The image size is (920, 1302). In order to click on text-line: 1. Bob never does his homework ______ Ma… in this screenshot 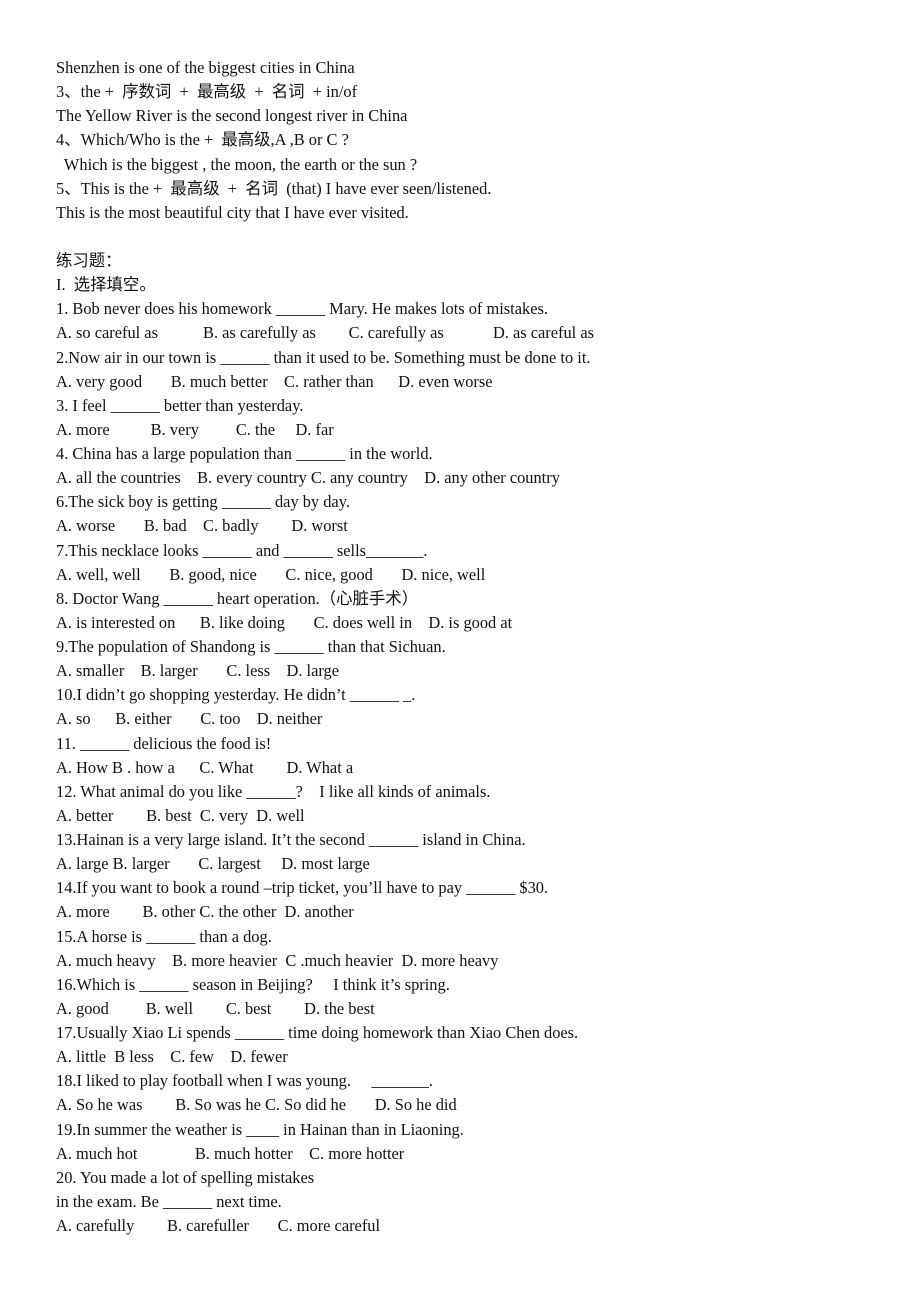, I will do `click(302, 309)`.